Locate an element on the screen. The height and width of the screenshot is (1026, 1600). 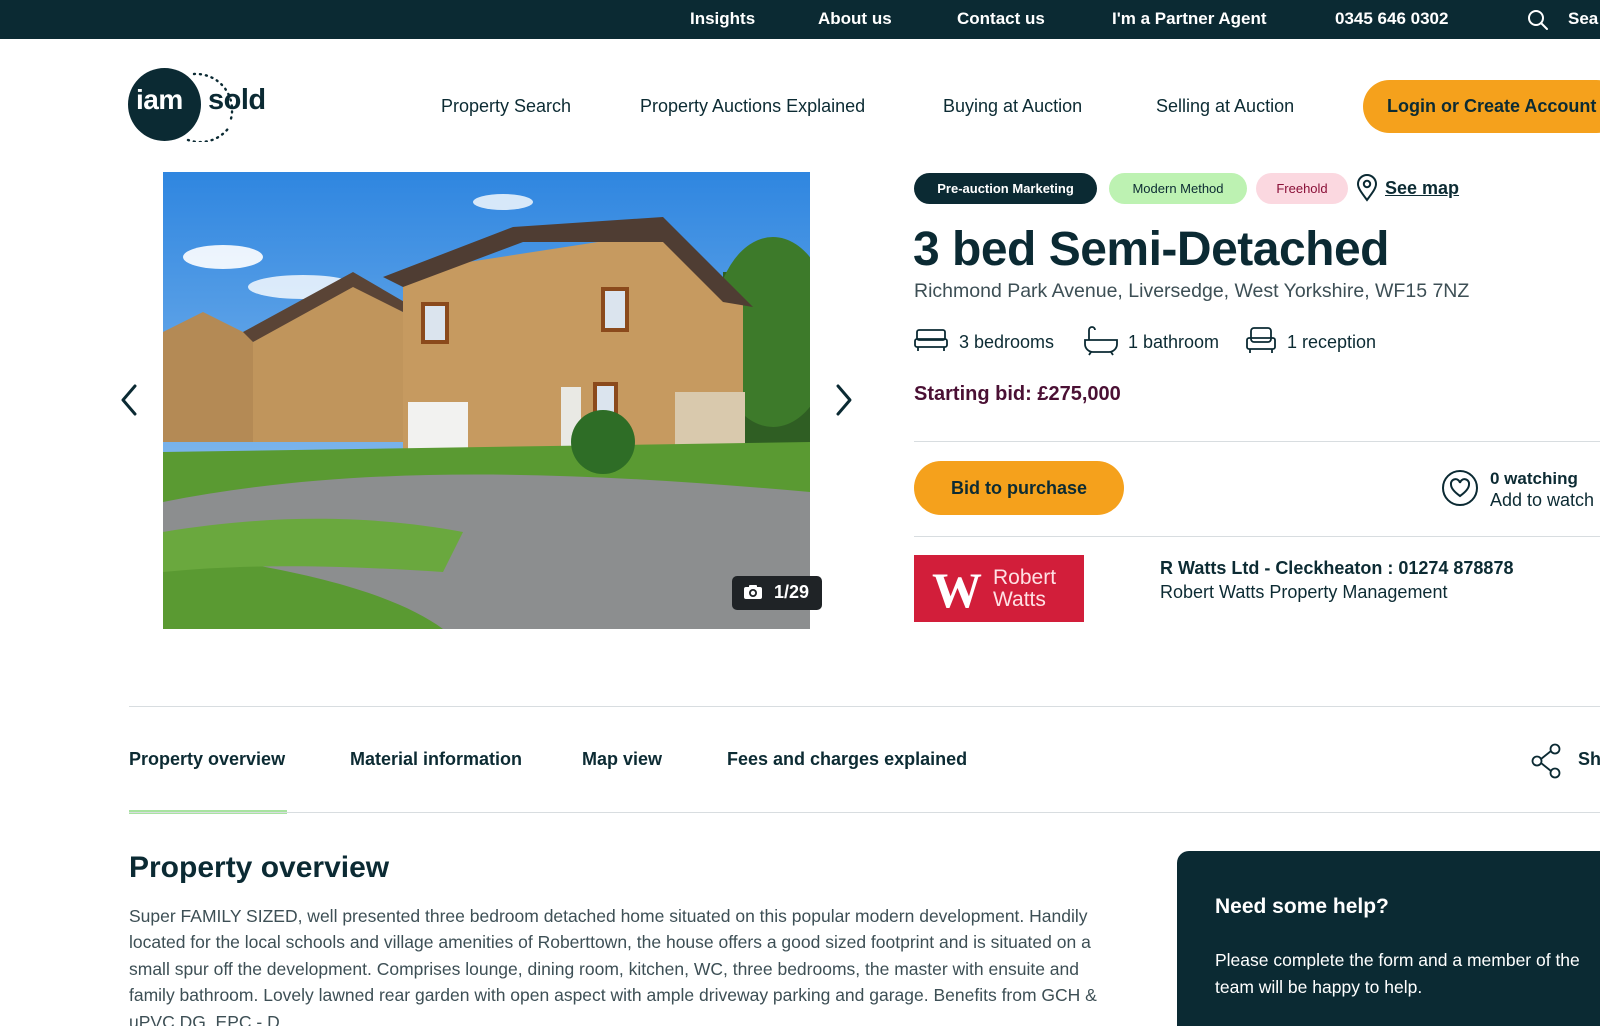
overview-heading: Property overview is located at coordinates (259, 867).